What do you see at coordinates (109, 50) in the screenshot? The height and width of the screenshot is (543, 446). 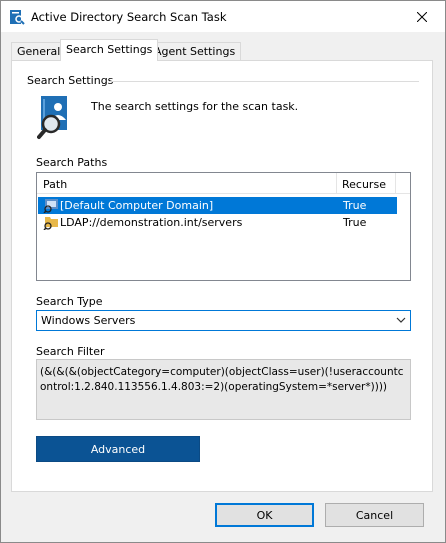 I see `tab-search-settings: Search Settings` at bounding box center [109, 50].